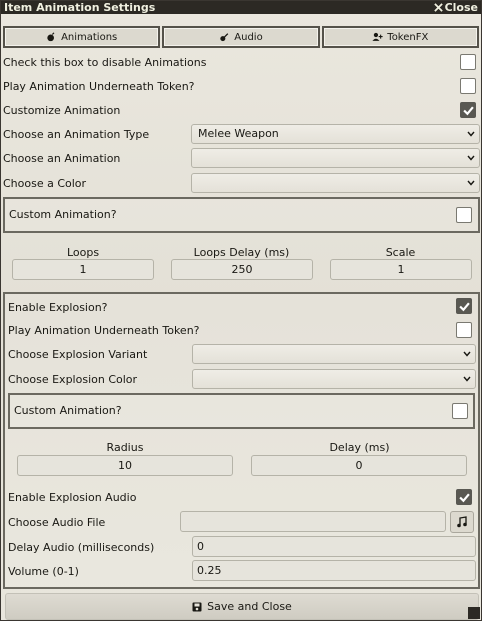 This screenshot has height=621, width=482. What do you see at coordinates (241, 86) in the screenshot?
I see `underneath-row: Play Animation Underneath Token?` at bounding box center [241, 86].